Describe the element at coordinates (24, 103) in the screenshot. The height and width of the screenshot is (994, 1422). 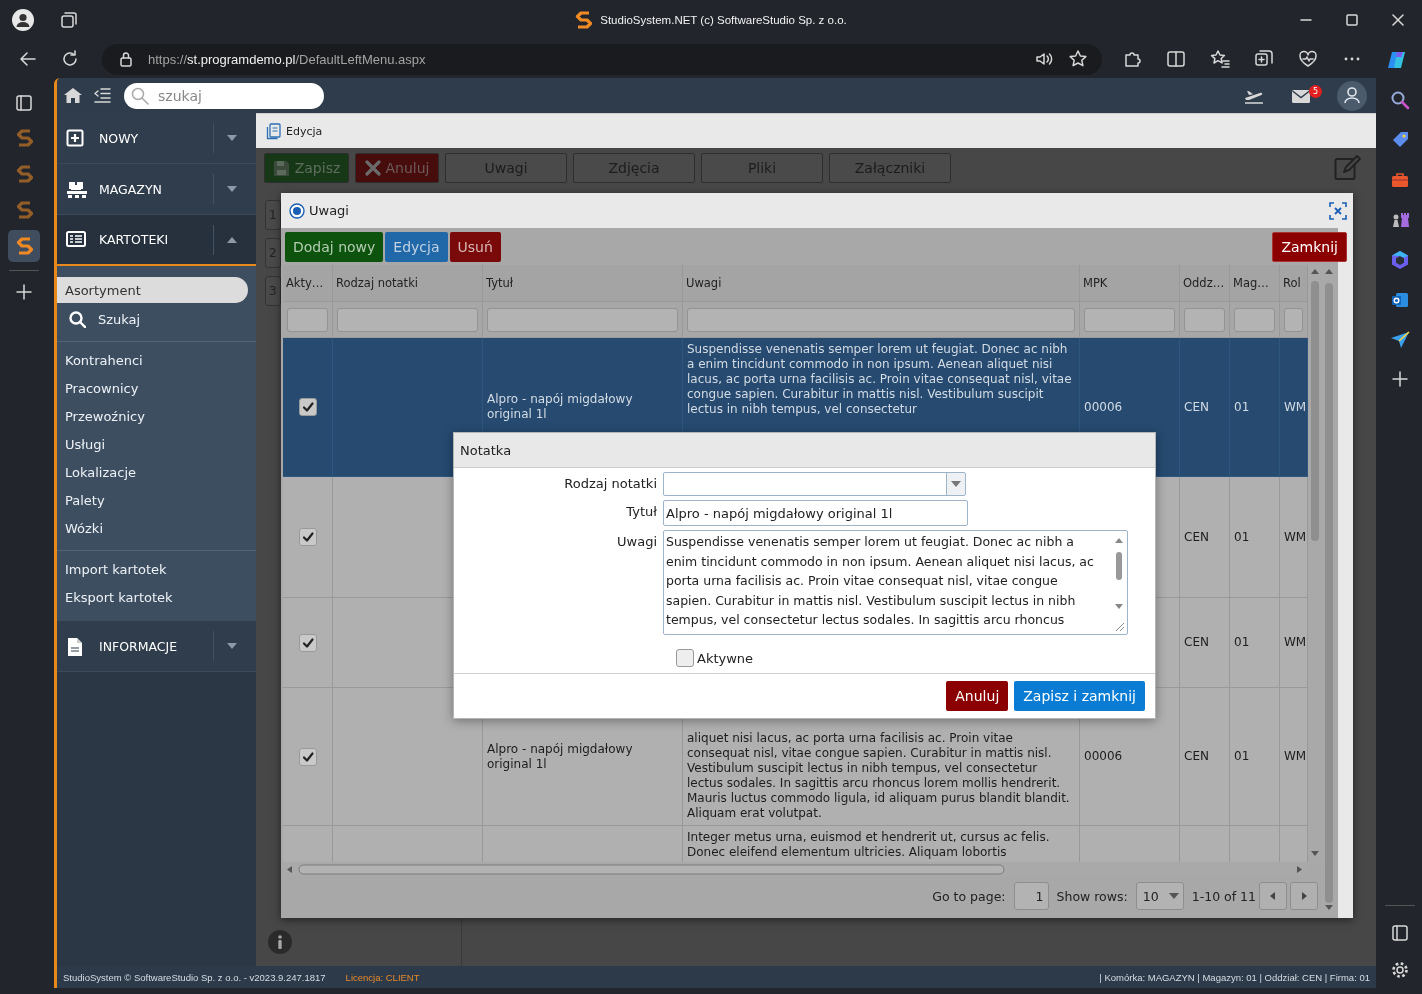
I see `tab-panel-icon` at that location.